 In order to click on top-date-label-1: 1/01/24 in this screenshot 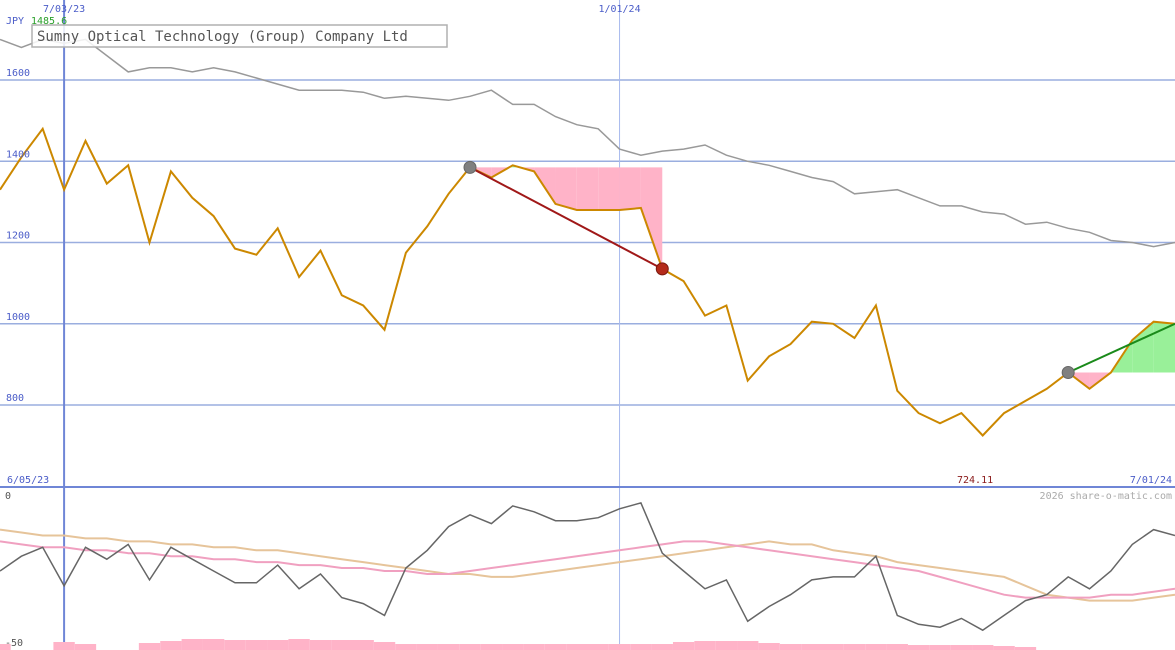, I will do `click(619, 9)`.